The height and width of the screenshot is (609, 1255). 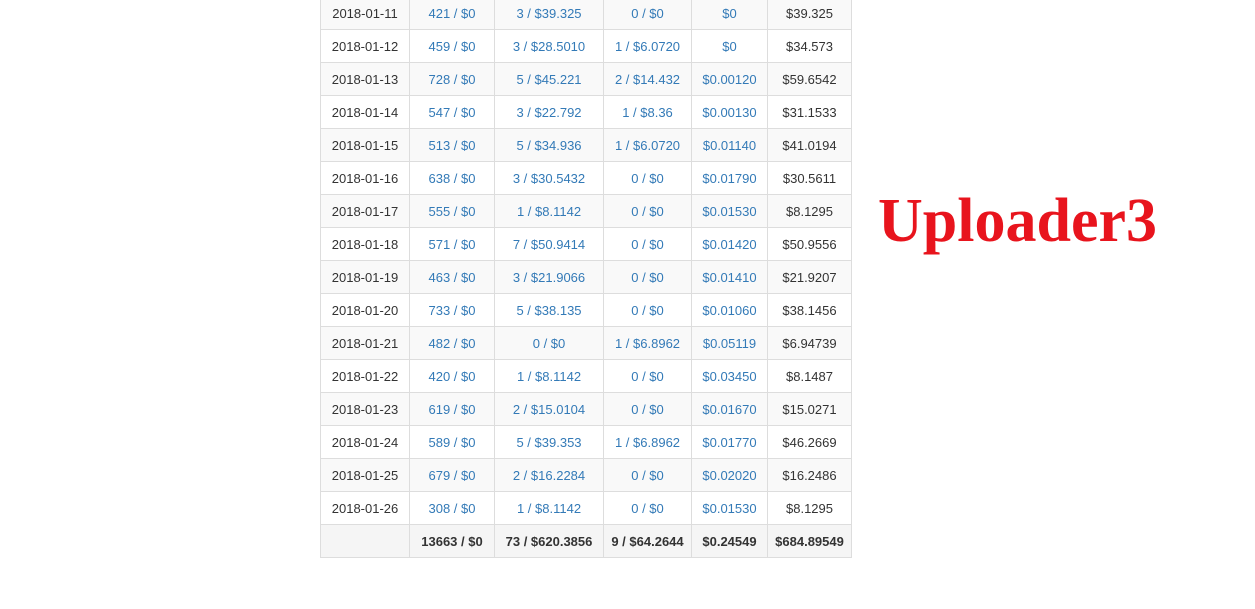 What do you see at coordinates (809, 409) in the screenshot?
I see `cell-total: $15.0271` at bounding box center [809, 409].